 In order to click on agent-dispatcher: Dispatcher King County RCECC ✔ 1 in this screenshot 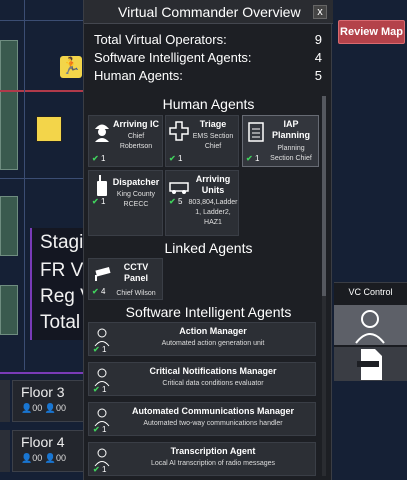, I will do `click(125, 203)`.